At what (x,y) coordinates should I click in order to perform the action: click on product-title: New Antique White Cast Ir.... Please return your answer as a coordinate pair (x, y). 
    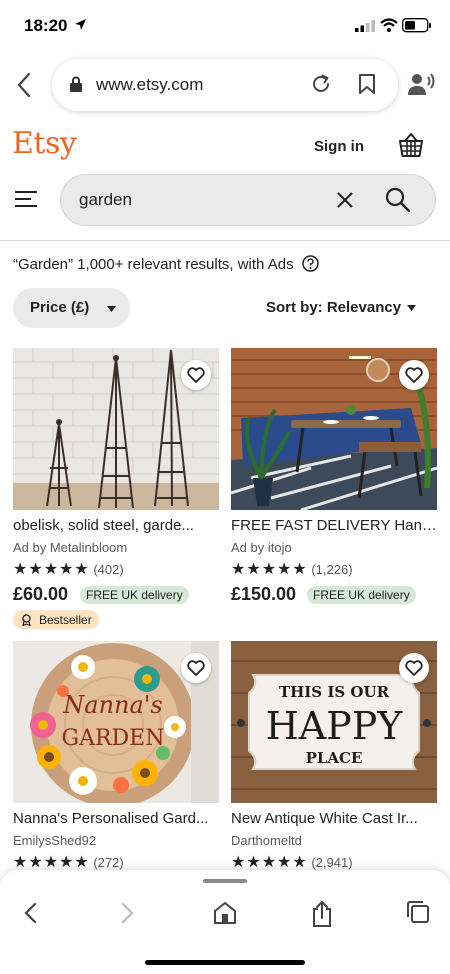
    Looking at the image, I should click on (334, 818).